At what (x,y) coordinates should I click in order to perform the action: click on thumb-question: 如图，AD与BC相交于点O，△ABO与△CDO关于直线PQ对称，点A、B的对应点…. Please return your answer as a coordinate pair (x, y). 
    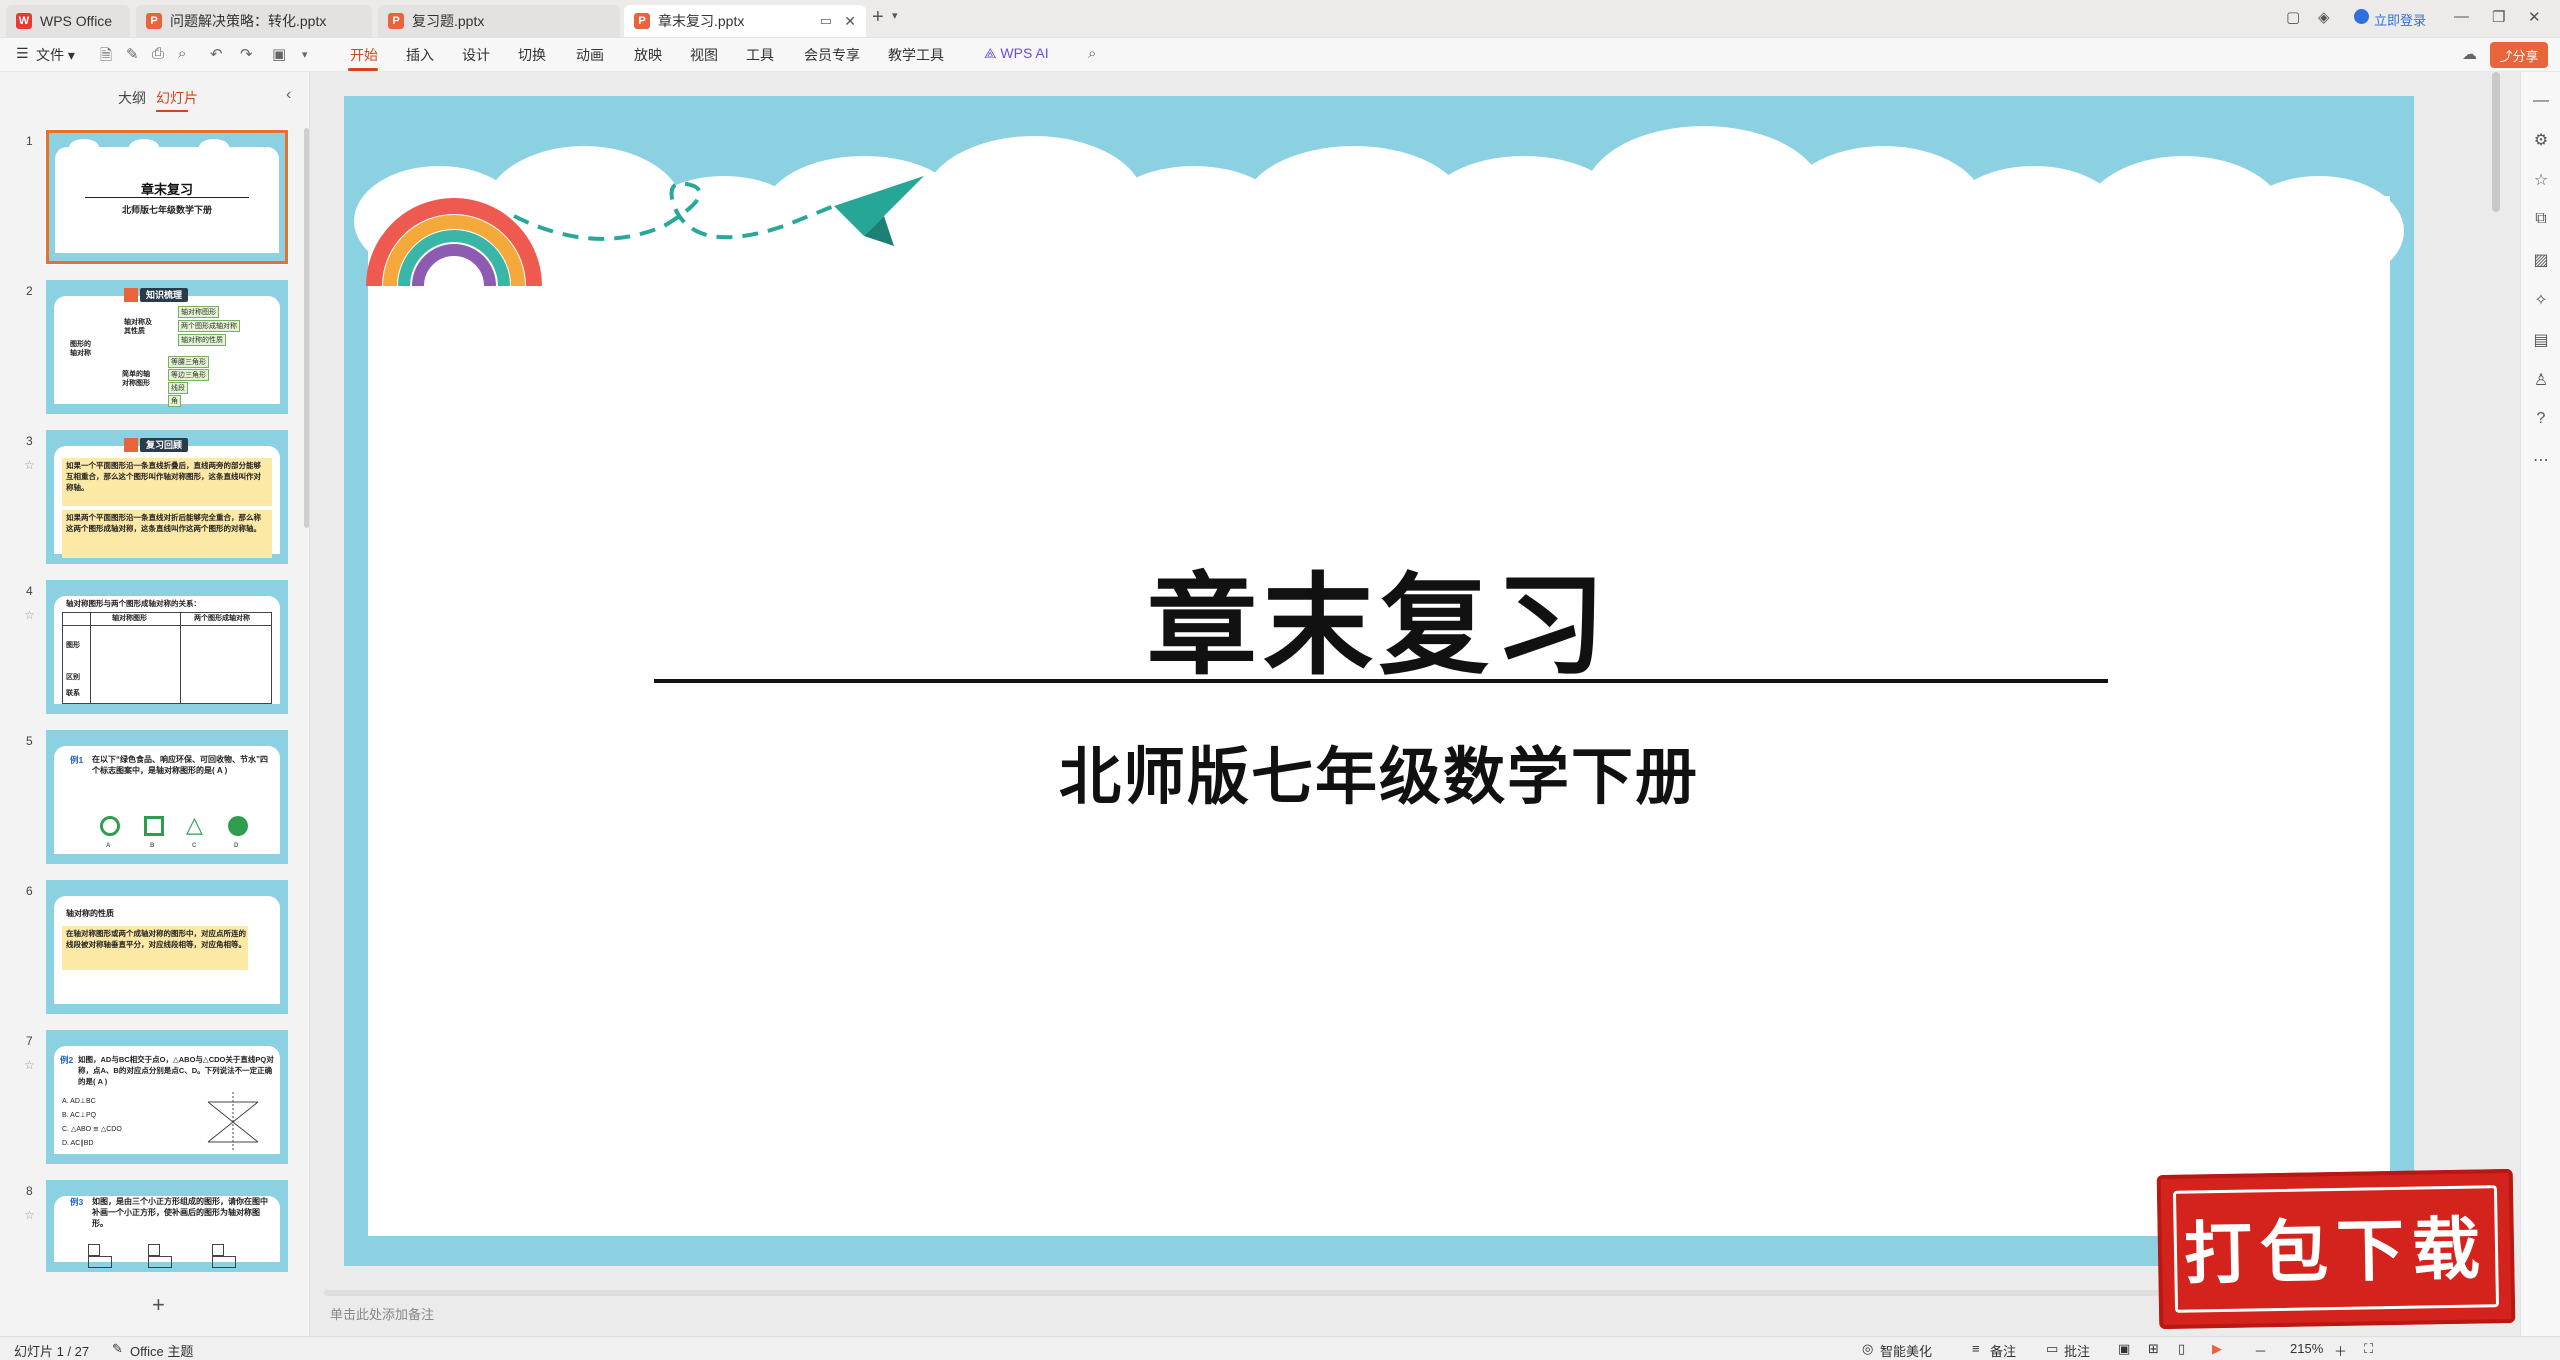
    Looking at the image, I should click on (176, 1070).